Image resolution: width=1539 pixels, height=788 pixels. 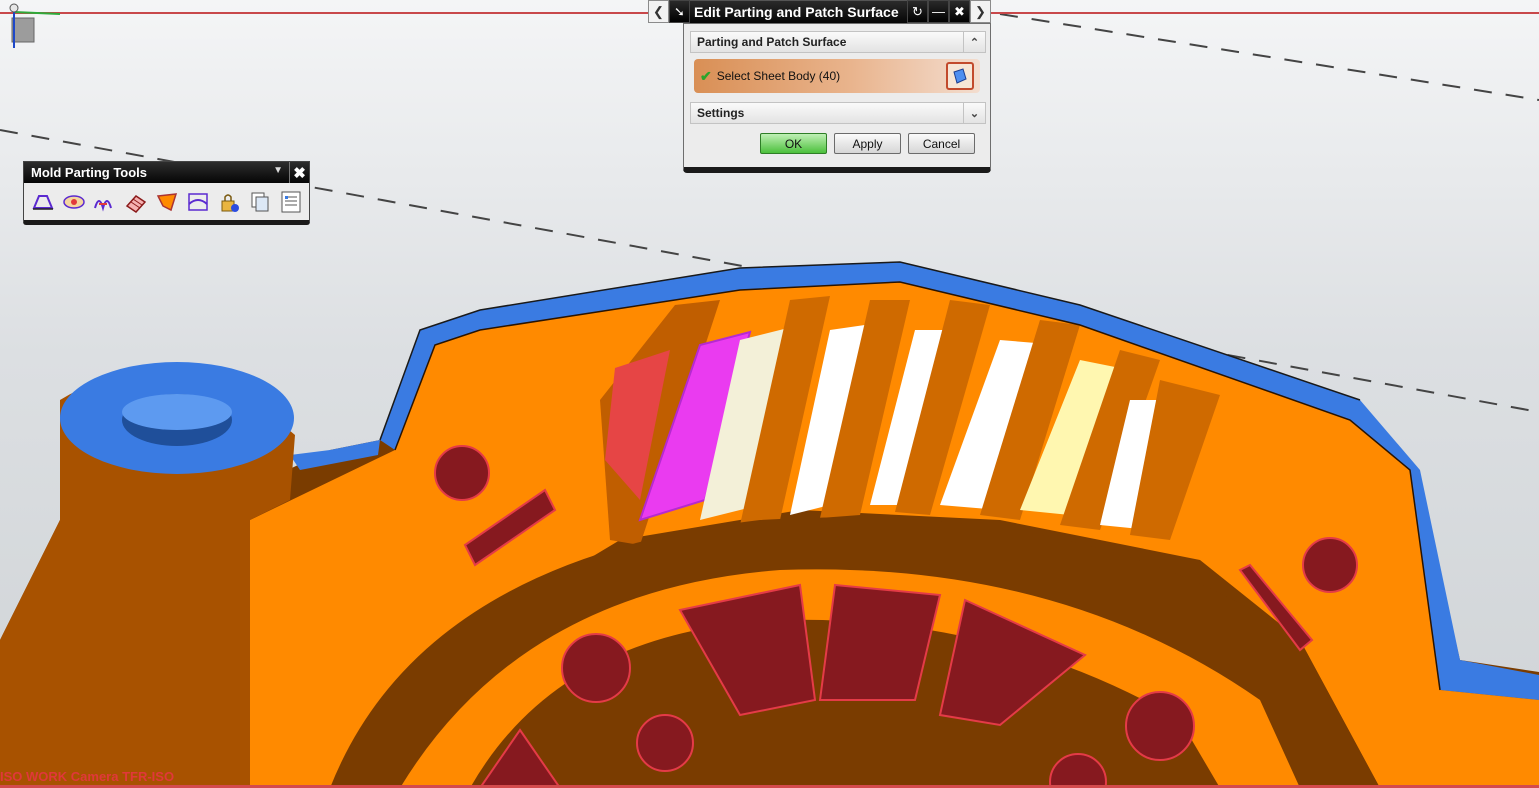 I want to click on parting-surface-icon, so click(x=198, y=202).